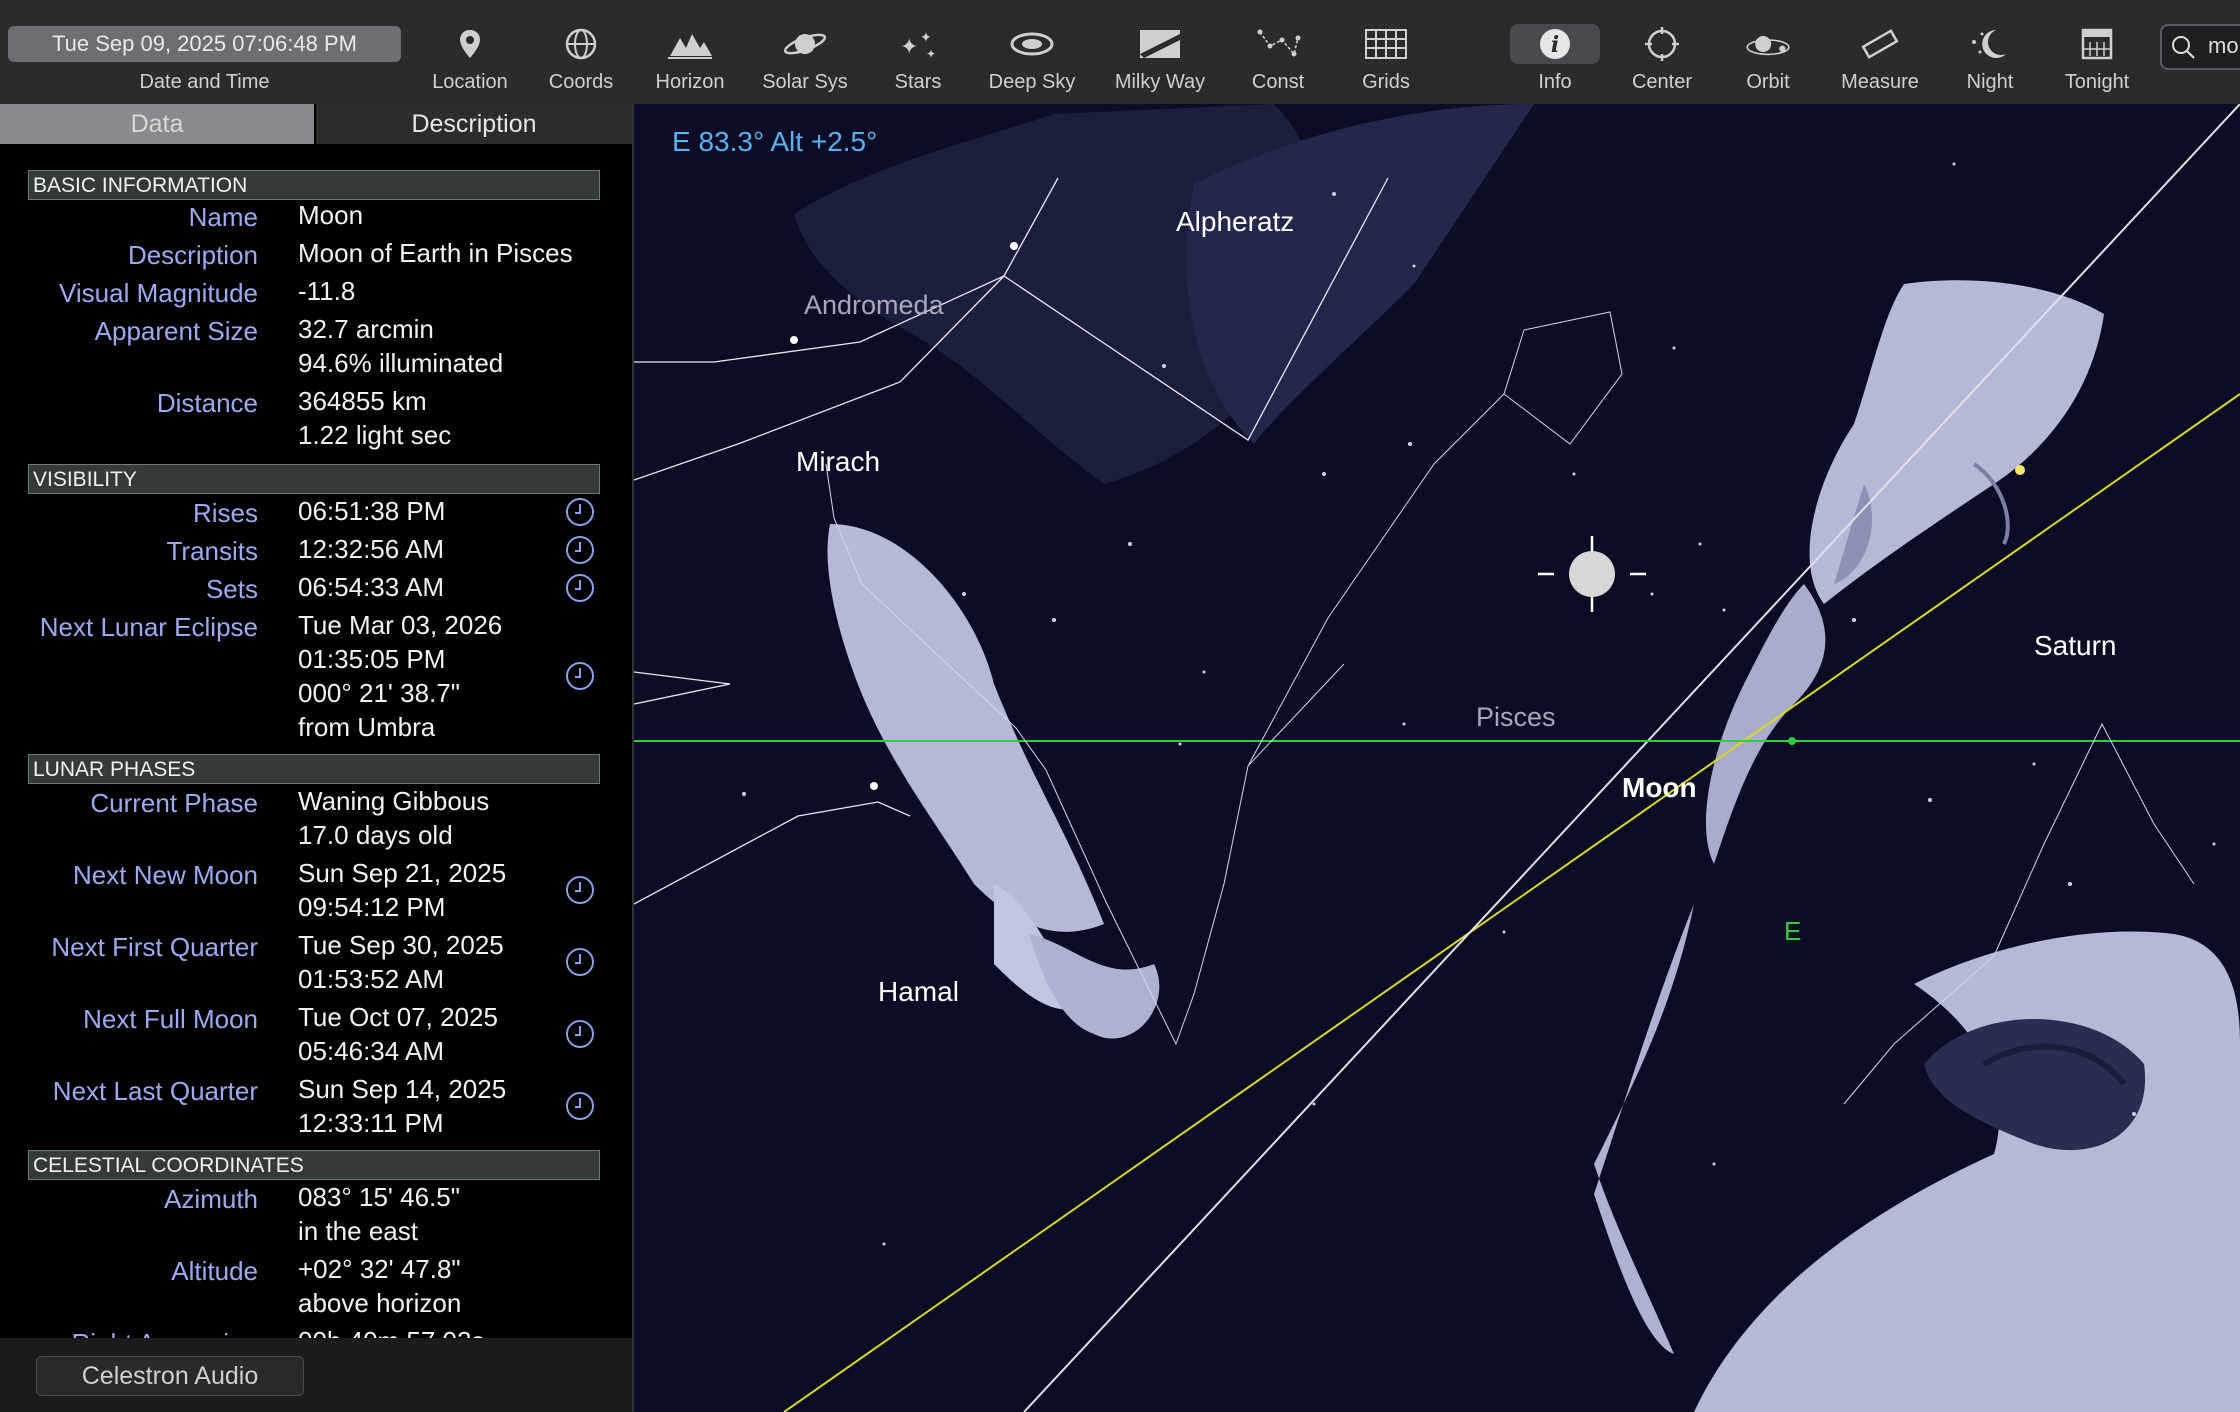  What do you see at coordinates (170, 1376) in the screenshot?
I see `celestron-audio-button: Celestron Audio` at bounding box center [170, 1376].